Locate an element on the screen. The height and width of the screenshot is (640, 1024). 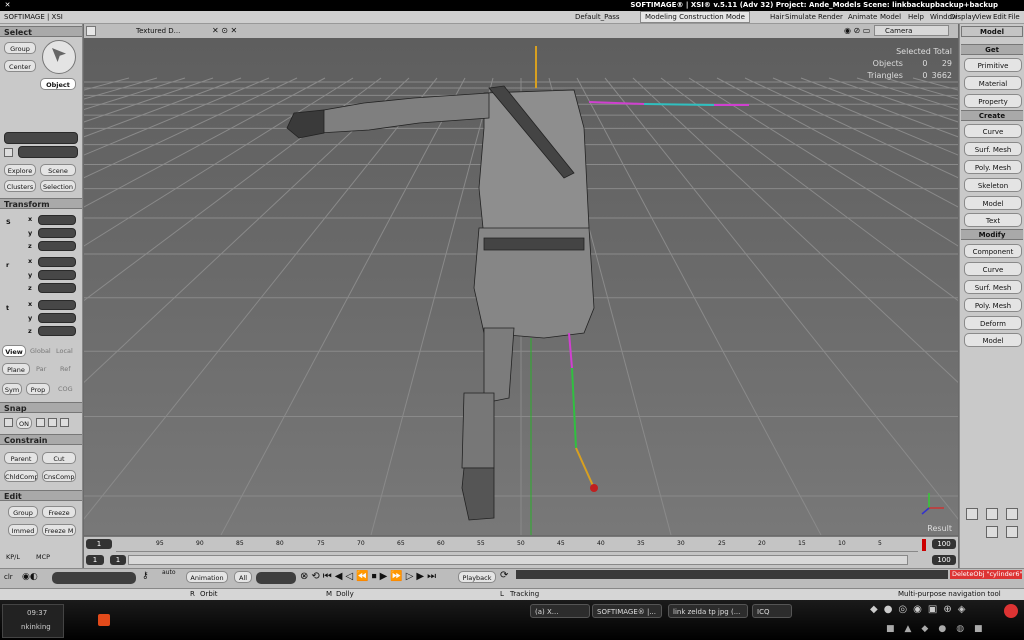
immed-button: Immed is located at coordinates (23, 530).